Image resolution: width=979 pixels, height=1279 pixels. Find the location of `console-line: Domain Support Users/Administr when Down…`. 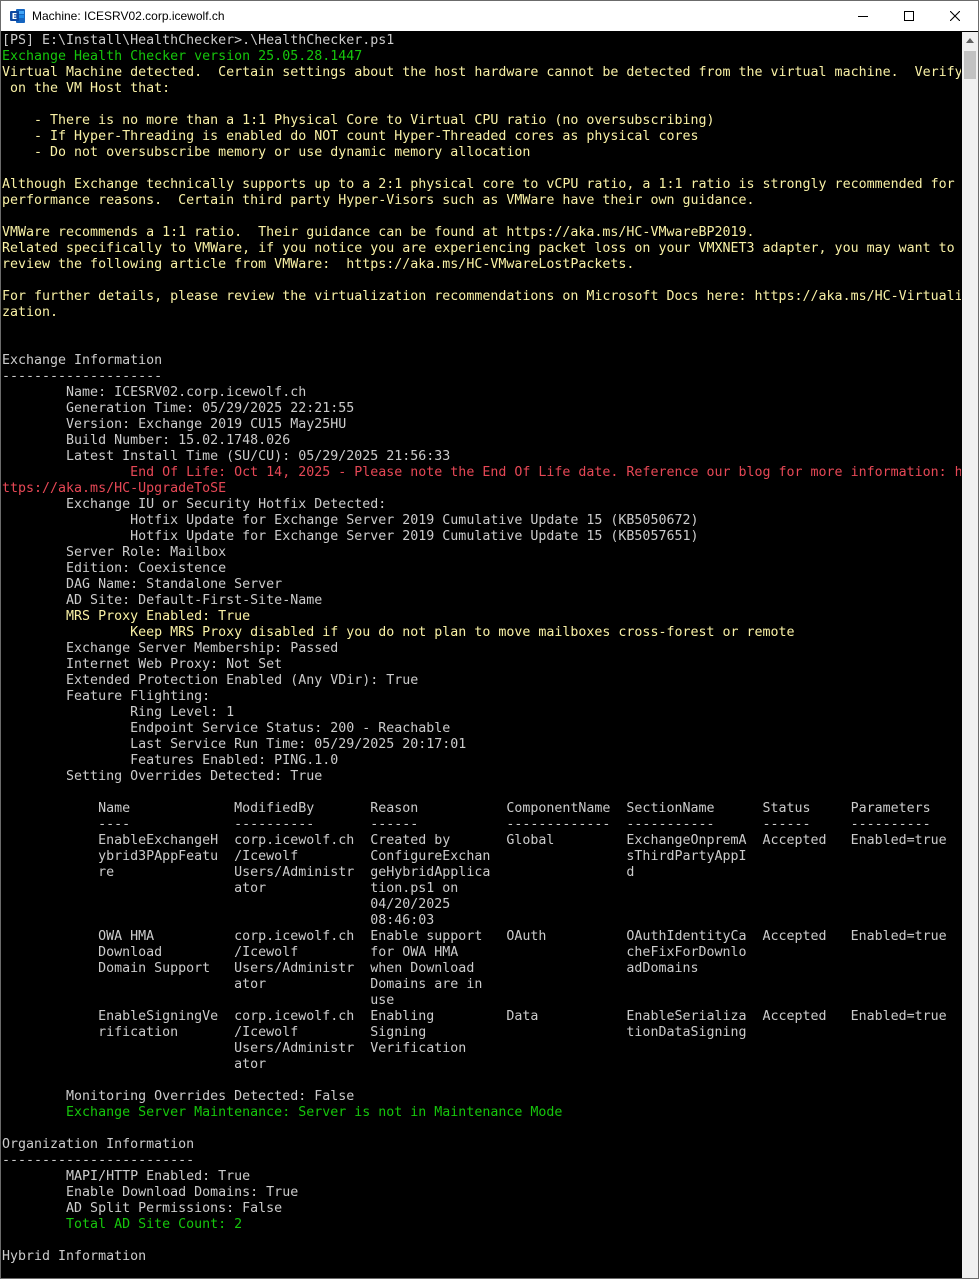

console-line: Domain Support Users/Administr when Down… is located at coordinates (350, 968).